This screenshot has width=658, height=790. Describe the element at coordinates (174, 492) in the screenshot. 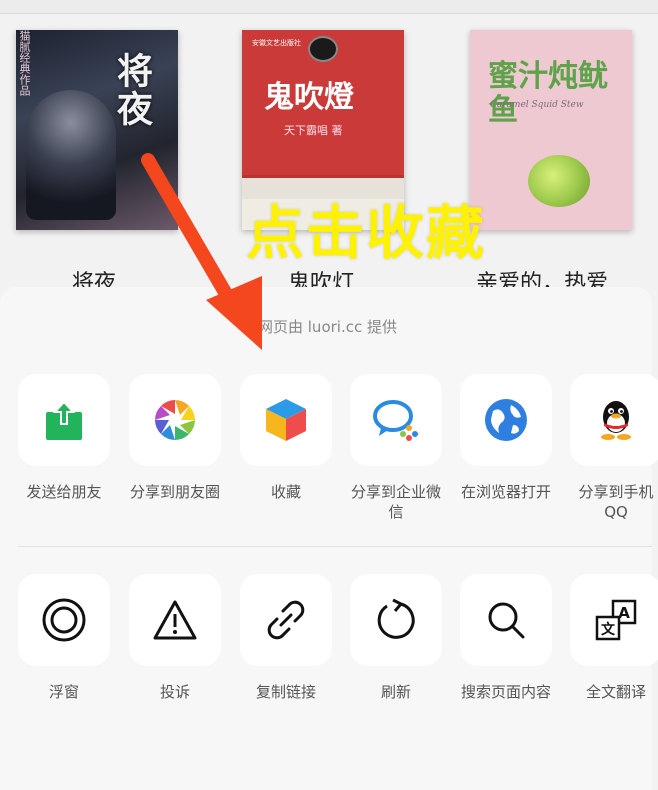

I see `item-label: 分享到朋友圈` at that location.